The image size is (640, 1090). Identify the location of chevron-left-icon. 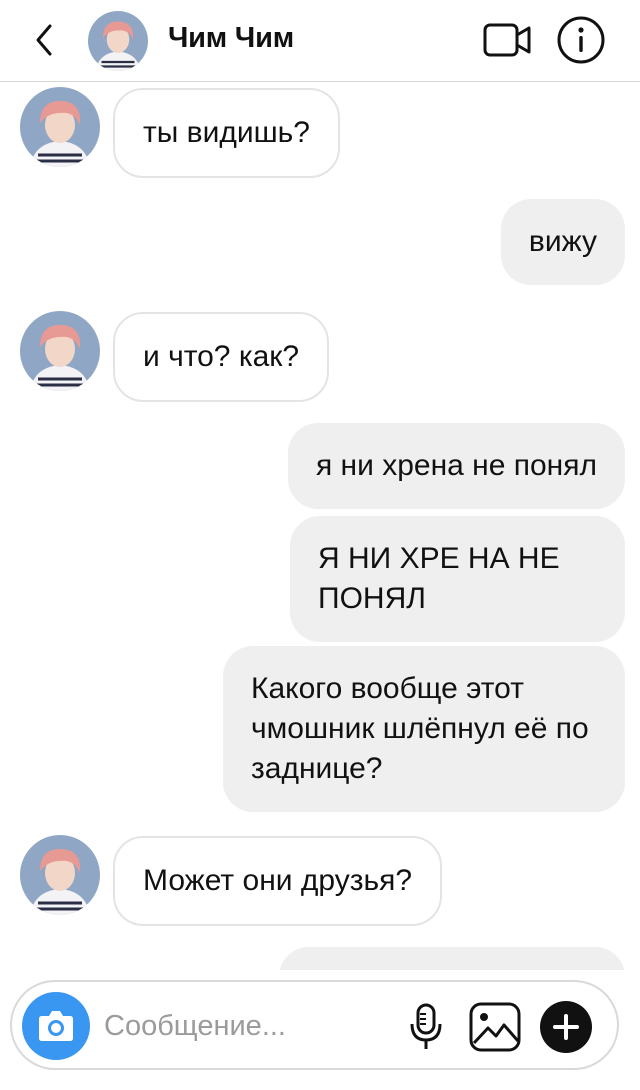
(44, 40).